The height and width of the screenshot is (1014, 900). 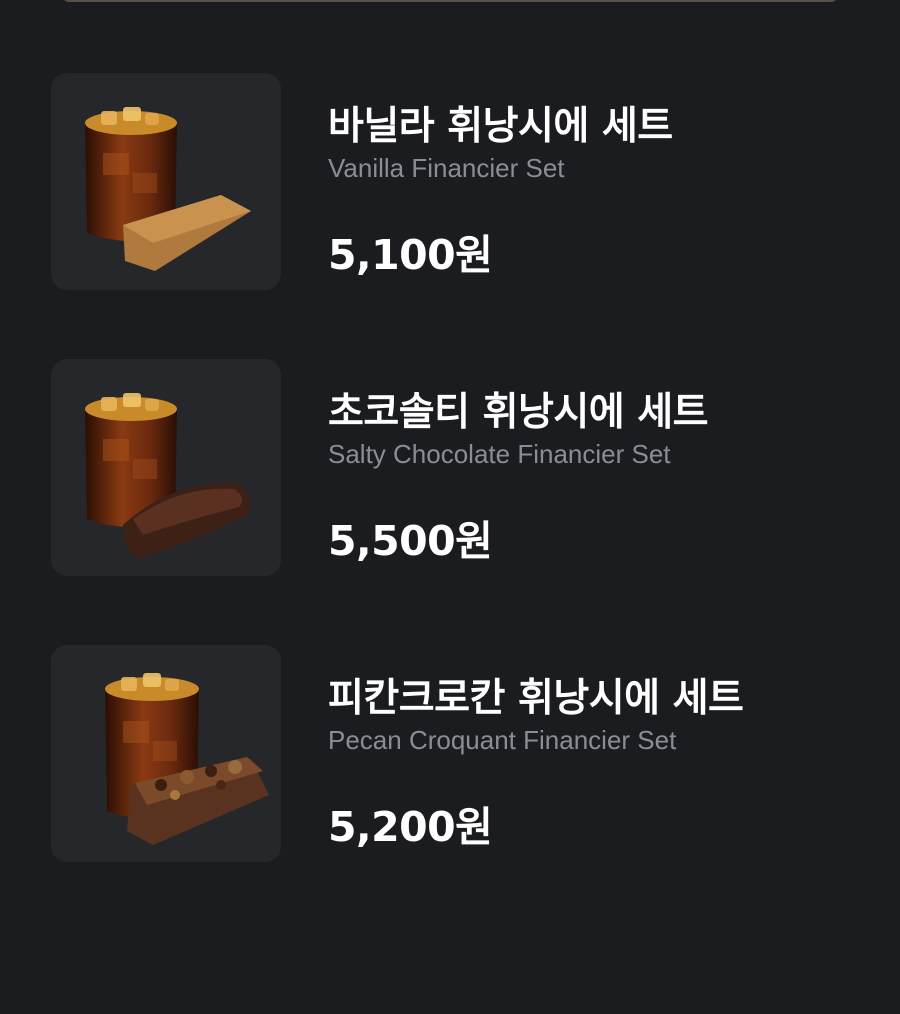 What do you see at coordinates (446, 168) in the screenshot?
I see `item-name-english: Vanilla Financier Set` at bounding box center [446, 168].